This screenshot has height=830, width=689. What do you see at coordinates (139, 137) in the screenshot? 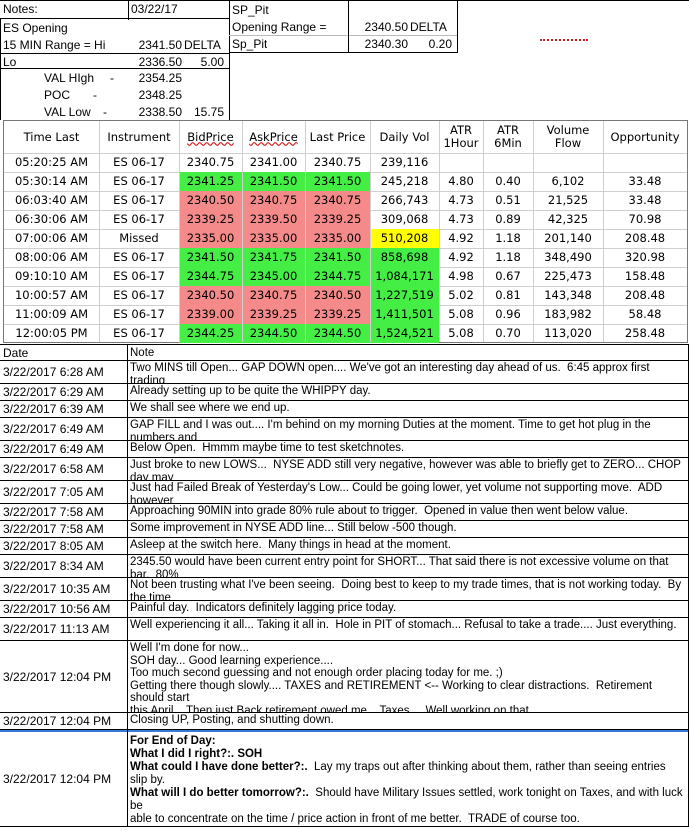
I see `instrument-header: Instrument` at bounding box center [139, 137].